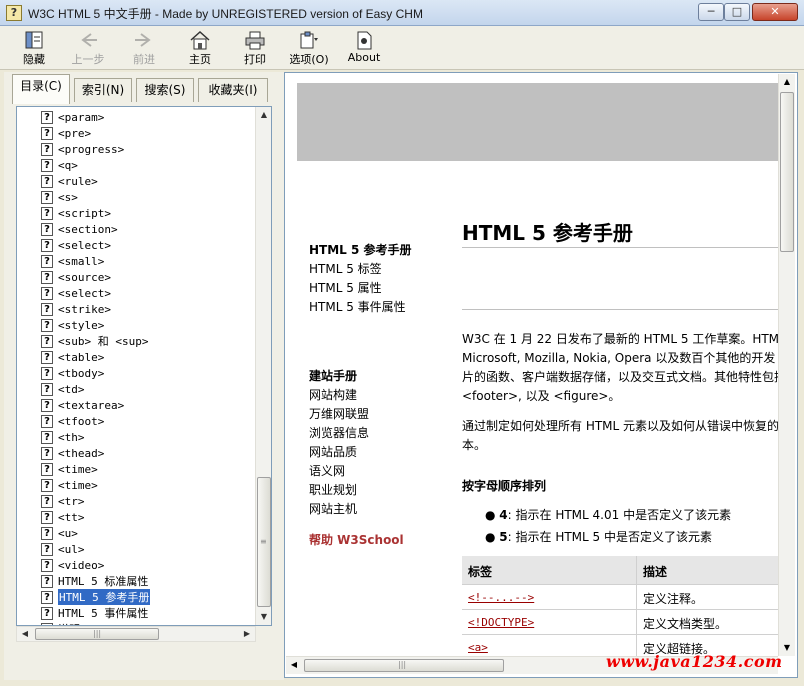 This screenshot has height=686, width=804. What do you see at coordinates (94, 613) in the screenshot?
I see `tree-item: ? HTML 5 事件属性` at bounding box center [94, 613].